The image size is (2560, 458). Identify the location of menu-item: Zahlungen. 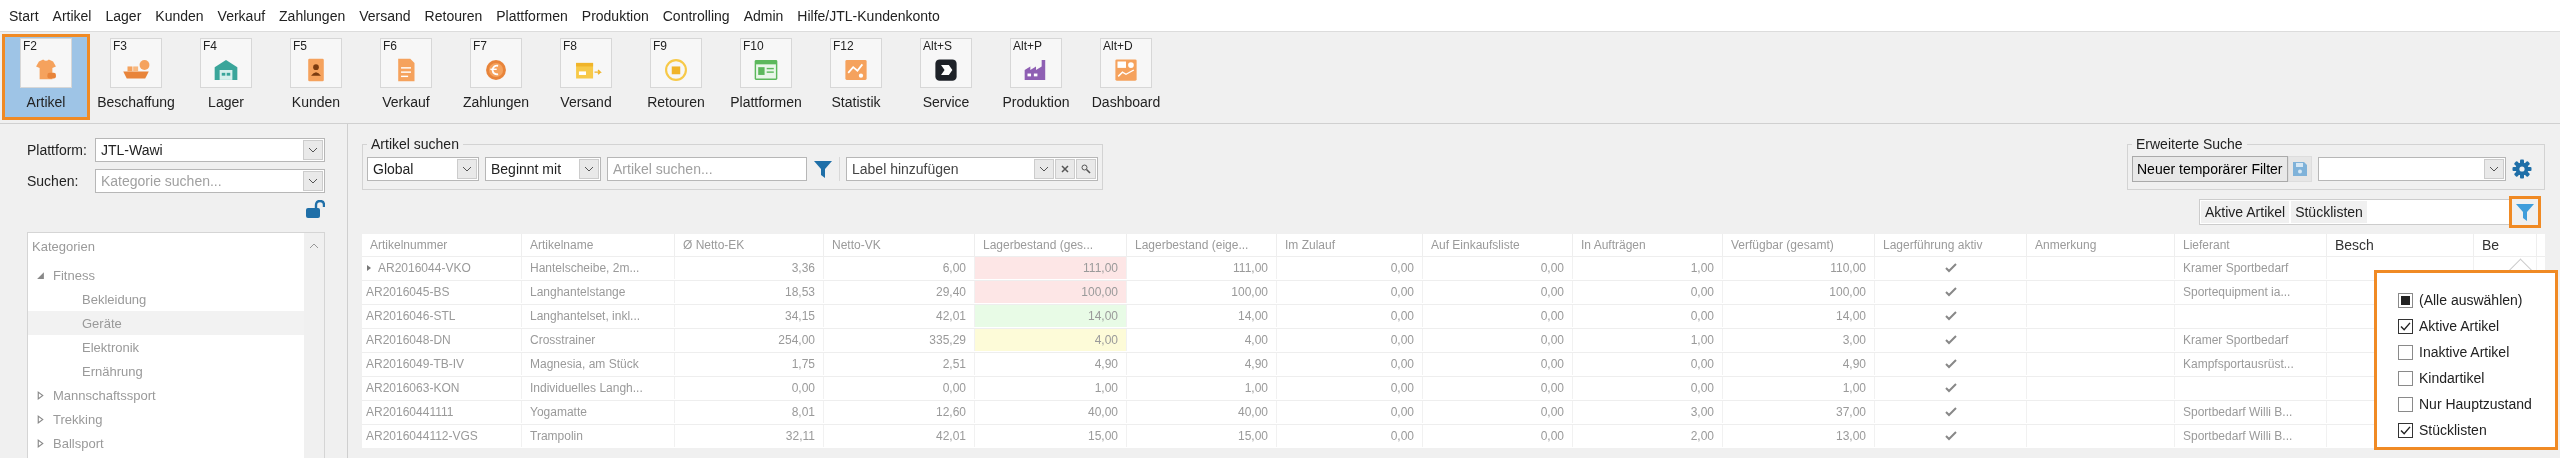
(312, 15).